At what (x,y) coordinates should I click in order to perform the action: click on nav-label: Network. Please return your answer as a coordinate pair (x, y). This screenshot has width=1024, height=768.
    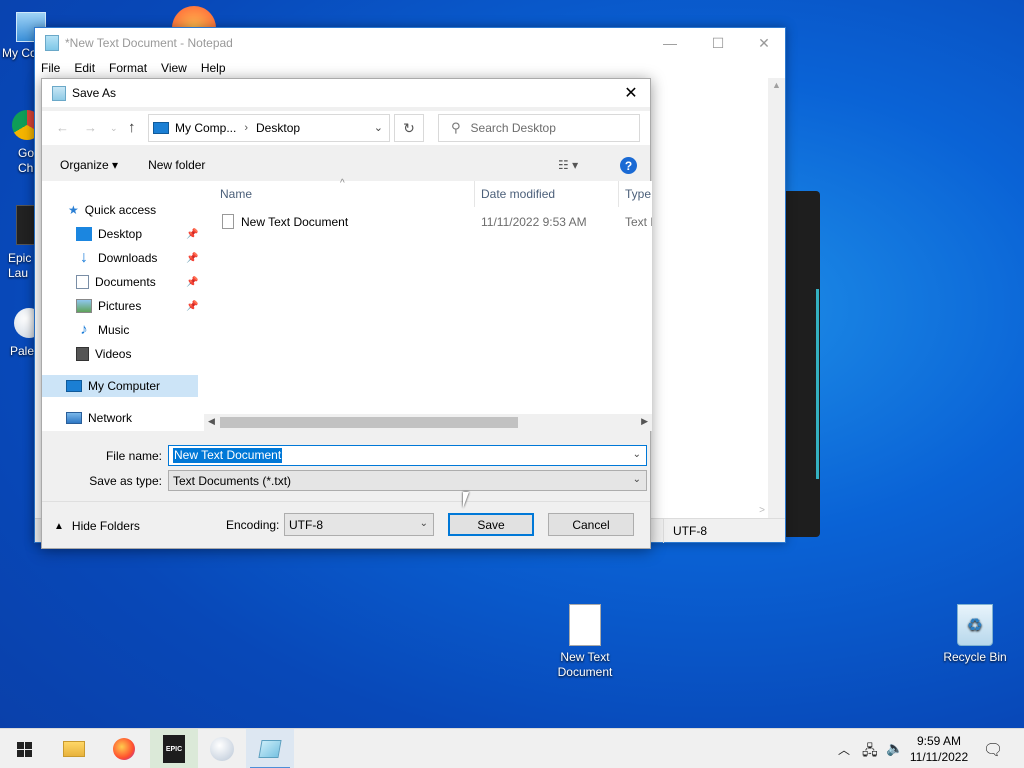
    Looking at the image, I should click on (110, 418).